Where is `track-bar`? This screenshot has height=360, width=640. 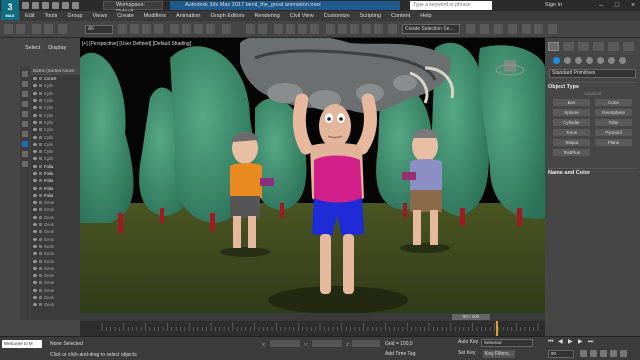 track-bar is located at coordinates (312, 328).